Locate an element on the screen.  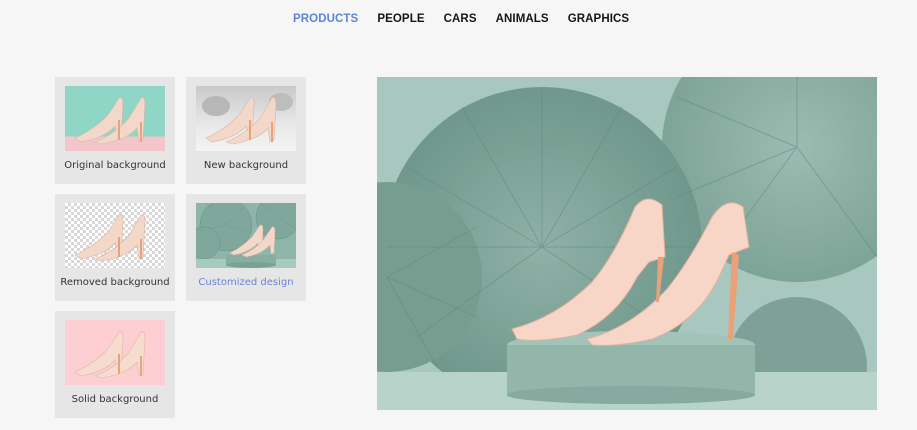
transparent-background-image is located at coordinates (115, 235).